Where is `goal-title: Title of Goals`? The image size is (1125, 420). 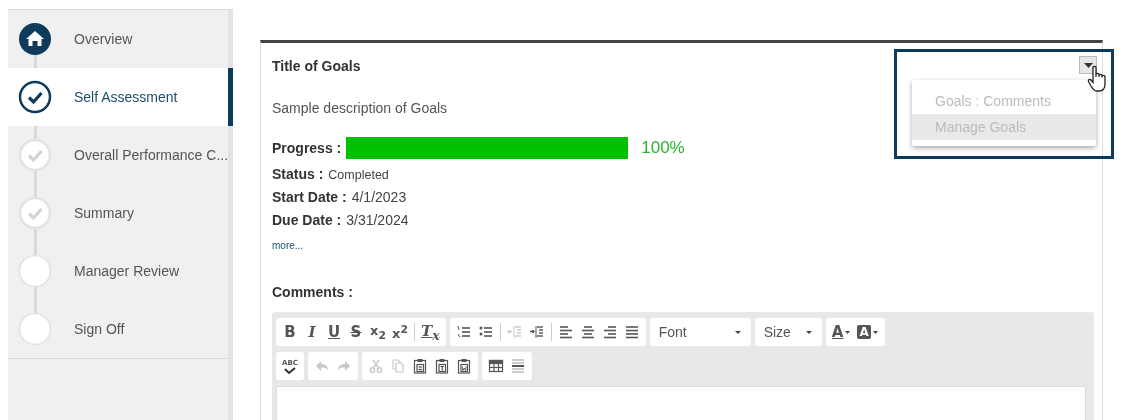 goal-title: Title of Goals is located at coordinates (316, 66).